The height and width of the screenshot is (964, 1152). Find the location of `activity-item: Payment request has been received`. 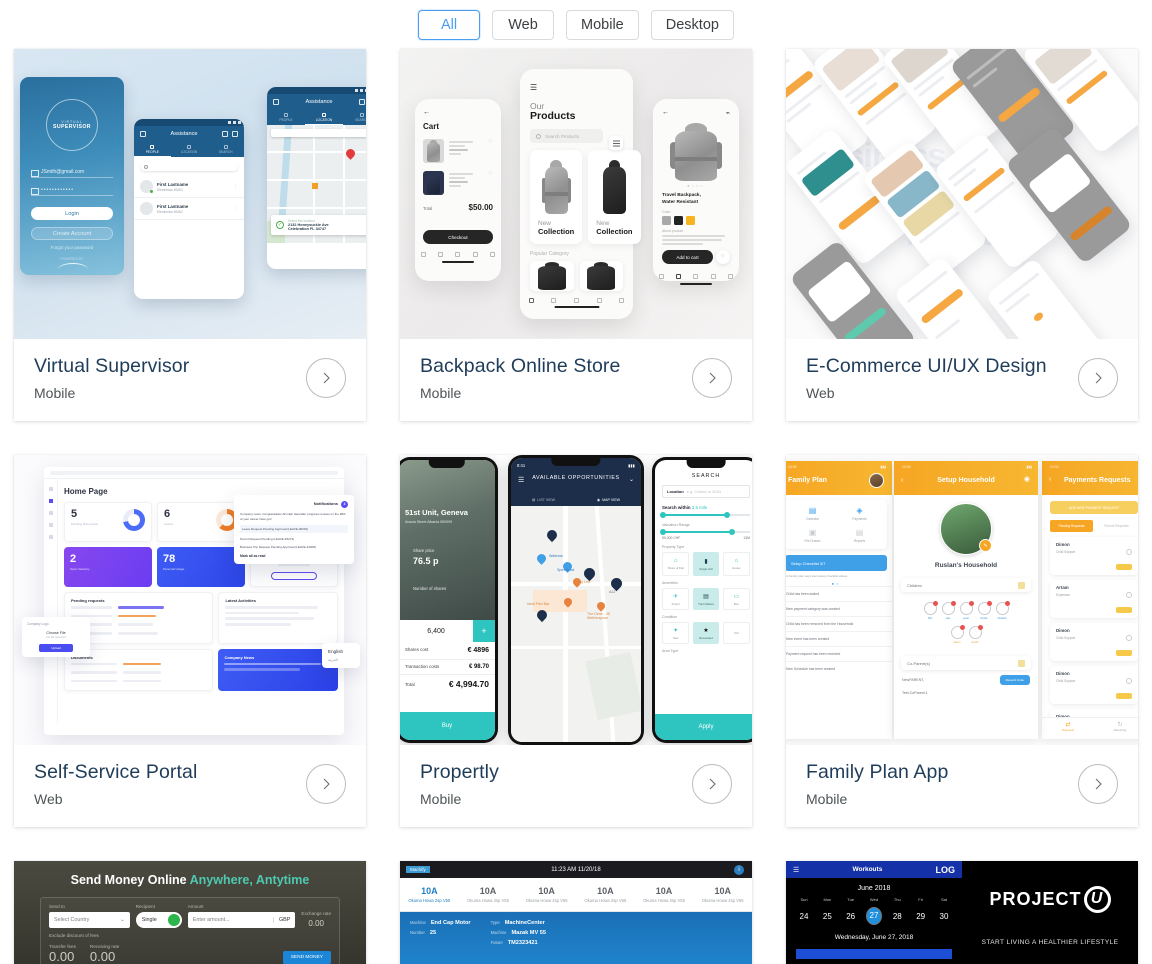

activity-item: Payment request has been received is located at coordinates (839, 653).